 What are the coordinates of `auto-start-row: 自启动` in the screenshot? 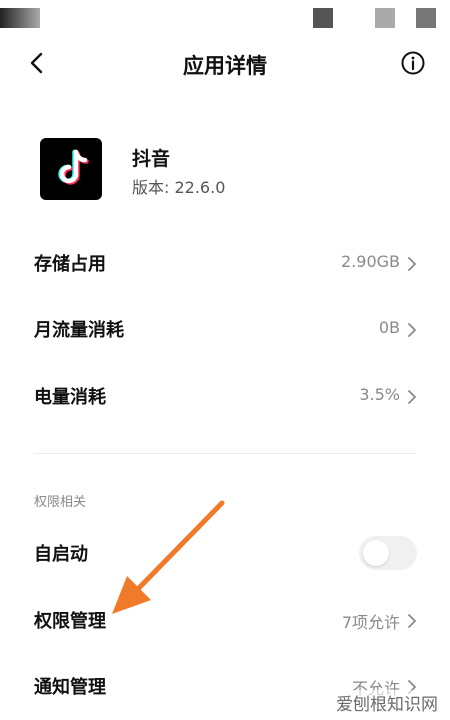 It's located at (225, 554).